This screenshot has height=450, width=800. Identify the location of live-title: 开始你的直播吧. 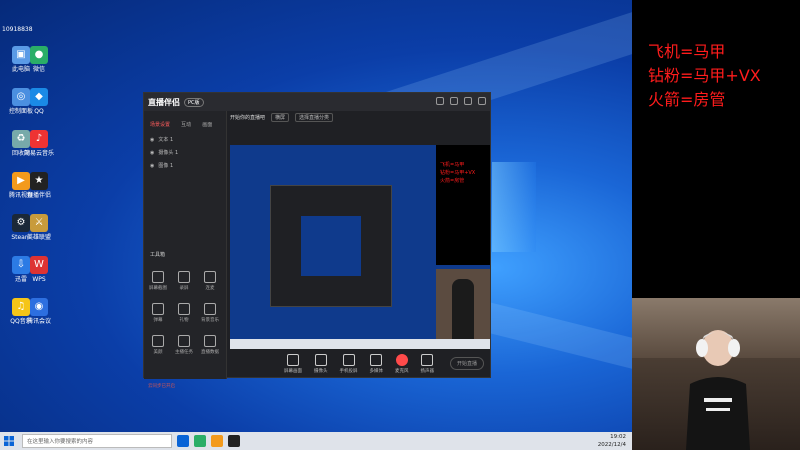
(247, 117).